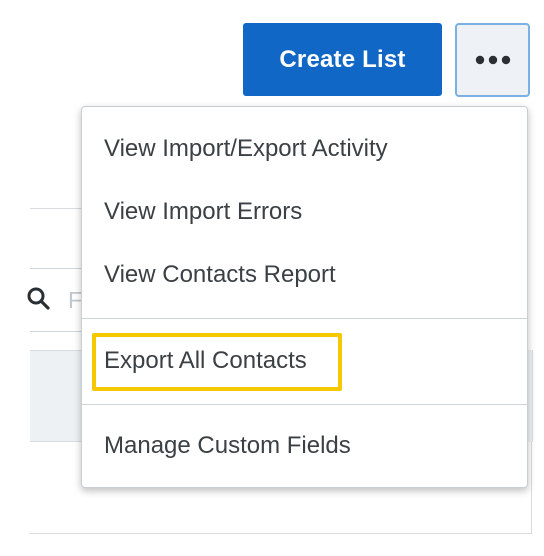 The height and width of the screenshot is (556, 544). What do you see at coordinates (281, 533) in the screenshot?
I see `table-bottom-rule` at bounding box center [281, 533].